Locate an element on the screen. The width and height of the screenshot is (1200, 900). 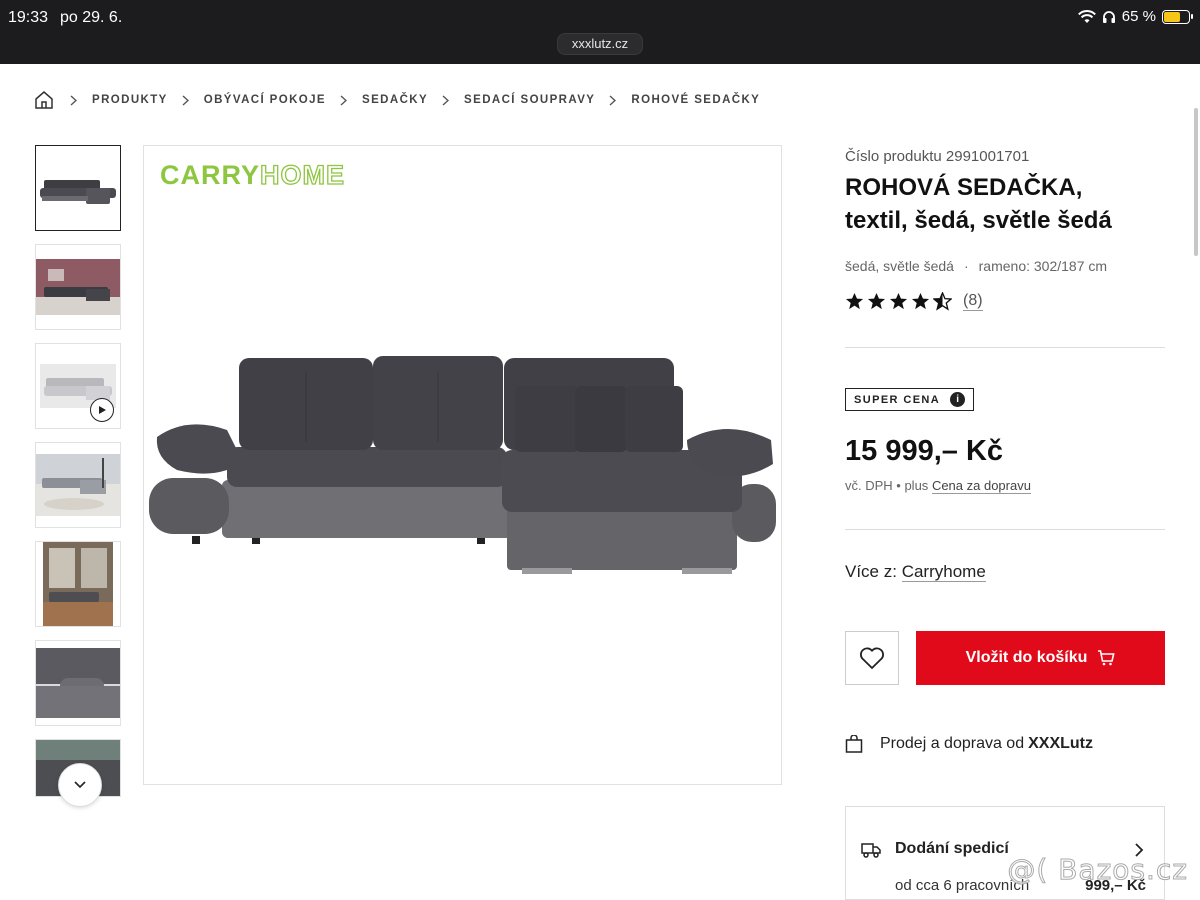
wishlist-button is located at coordinates (872, 658).